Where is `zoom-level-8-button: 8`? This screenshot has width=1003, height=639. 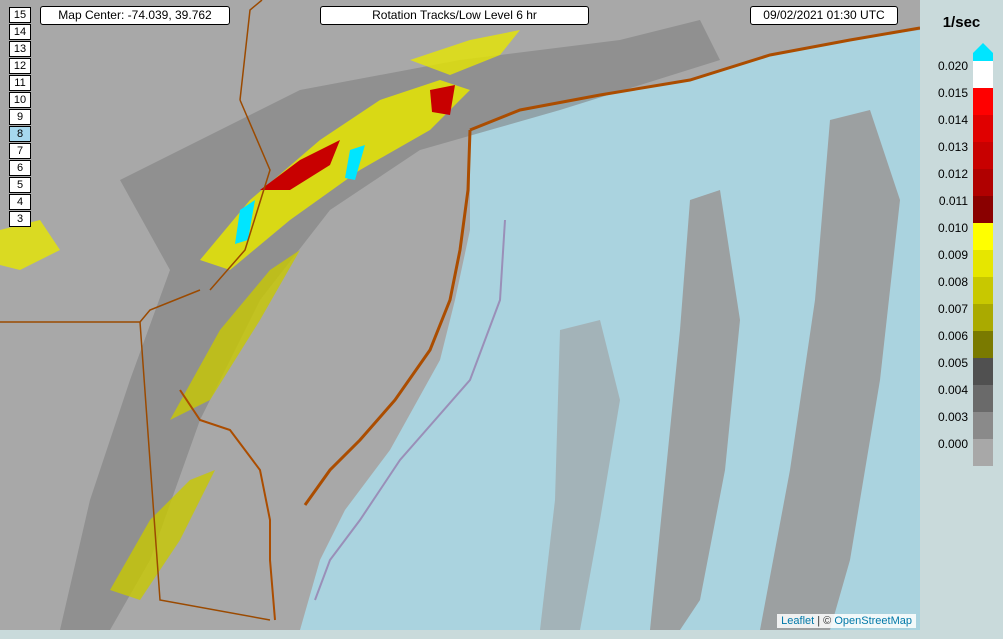 zoom-level-8-button: 8 is located at coordinates (20, 134).